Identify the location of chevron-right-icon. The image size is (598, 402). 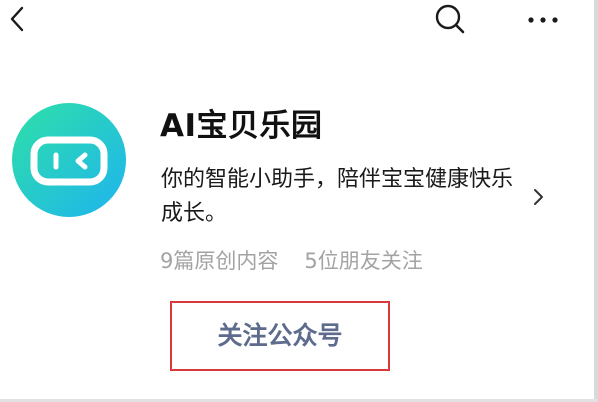
(538, 197).